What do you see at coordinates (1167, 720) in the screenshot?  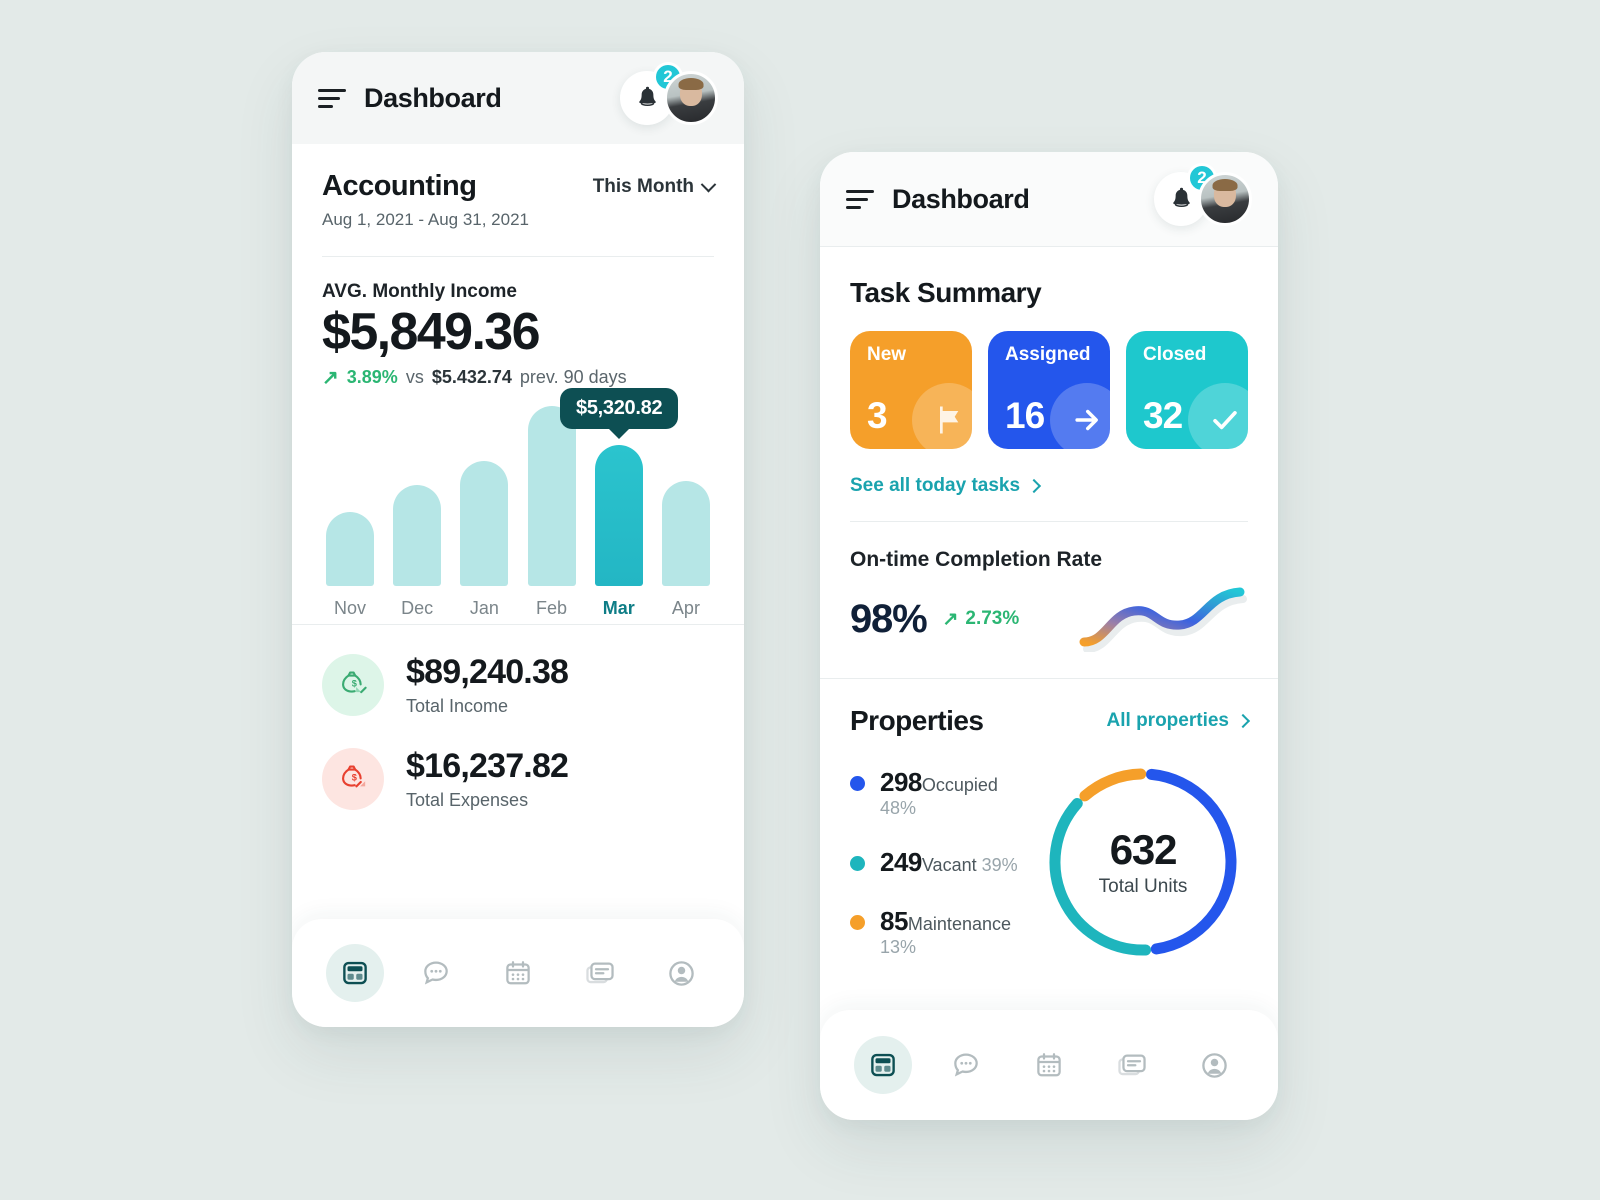 I see `all-properties-label: All properties` at bounding box center [1167, 720].